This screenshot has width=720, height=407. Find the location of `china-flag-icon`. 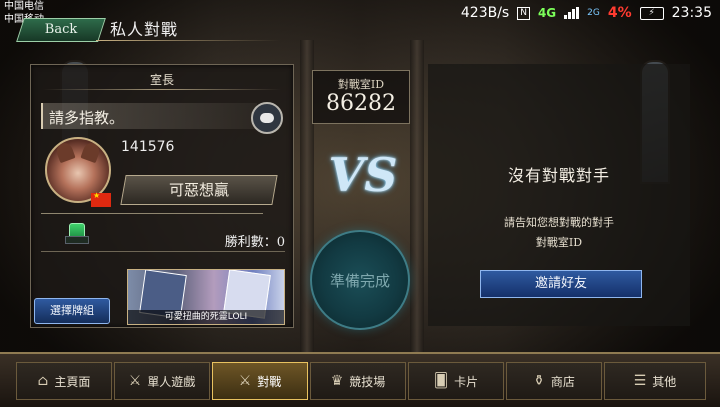

china-flag-icon is located at coordinates (101, 199).